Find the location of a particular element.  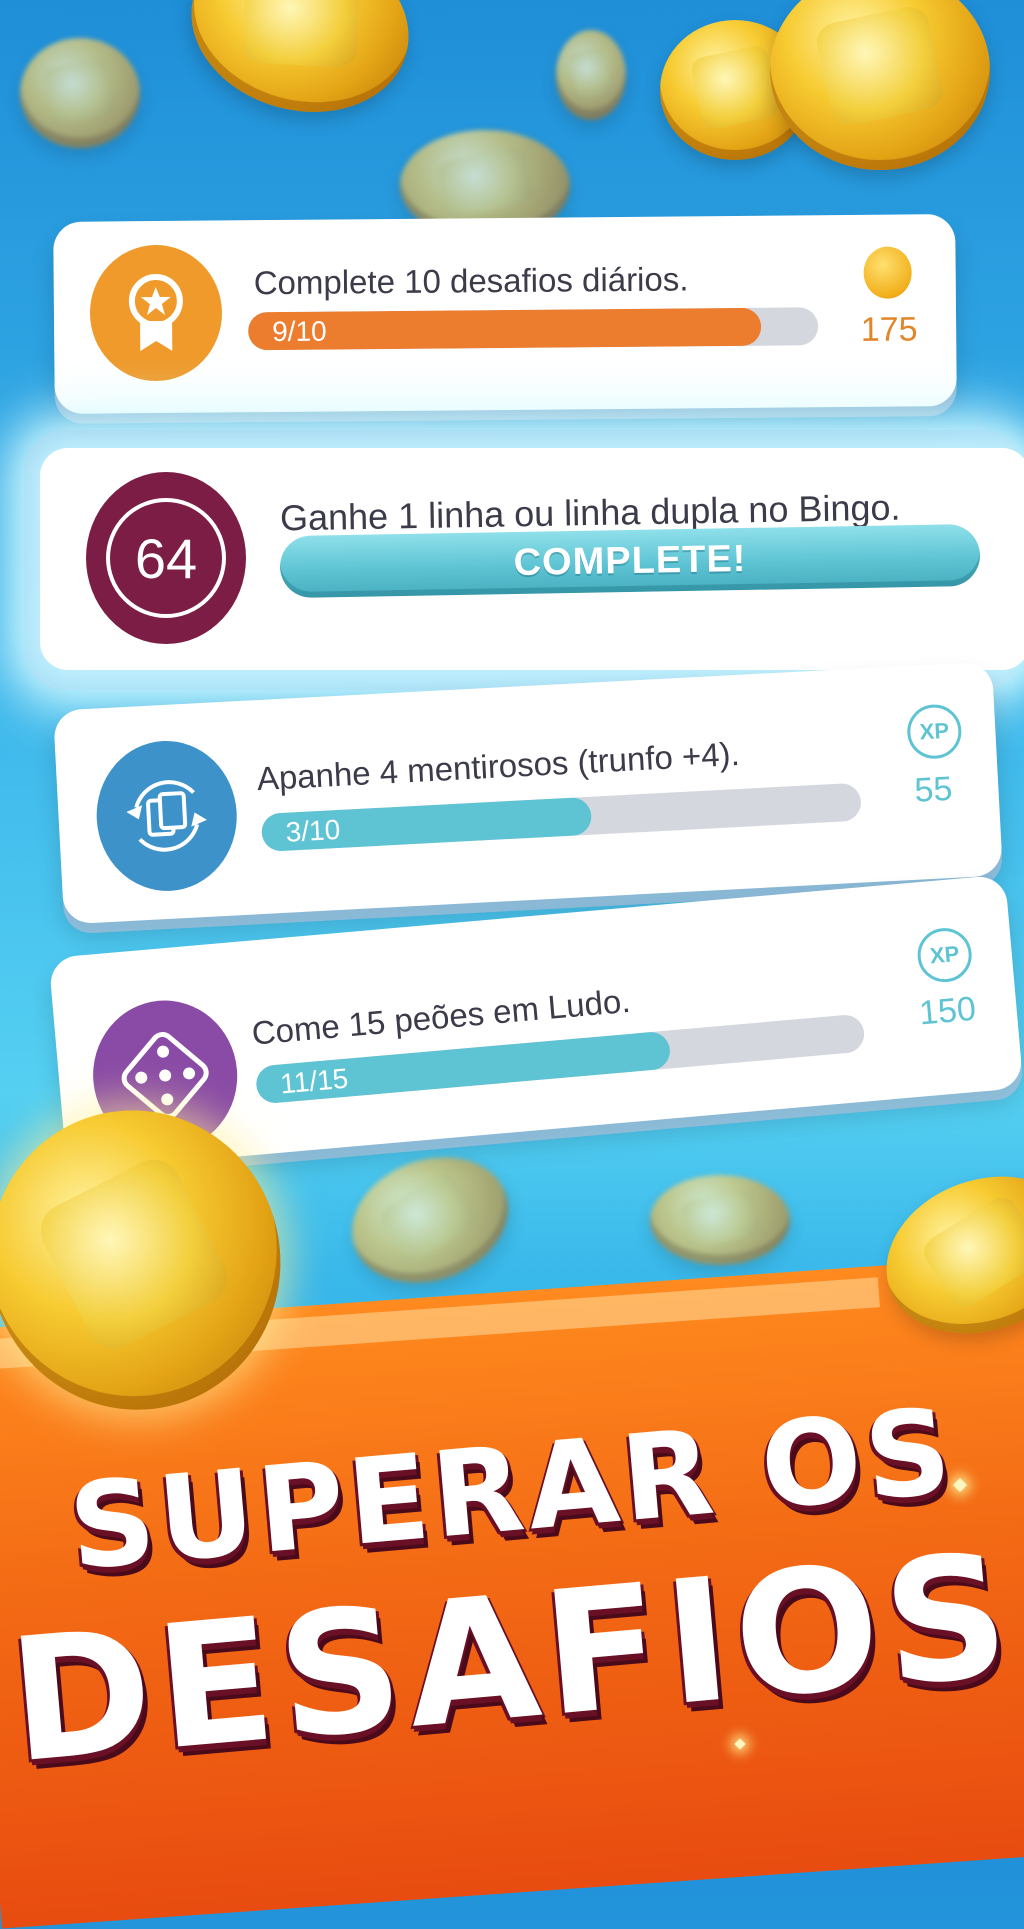

progress-label: 3/10 is located at coordinates (312, 830).